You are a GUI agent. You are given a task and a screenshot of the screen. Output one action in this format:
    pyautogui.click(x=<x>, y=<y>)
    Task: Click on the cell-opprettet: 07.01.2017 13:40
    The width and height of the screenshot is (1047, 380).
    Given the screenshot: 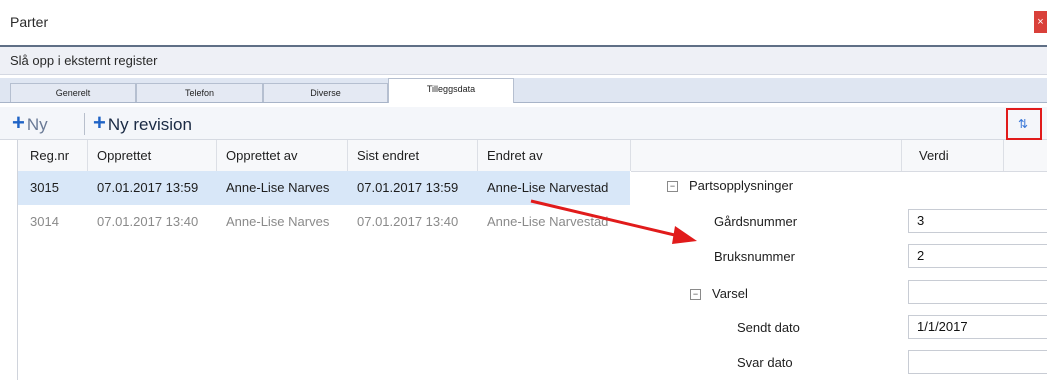 What is the action you would take?
    pyautogui.click(x=148, y=221)
    